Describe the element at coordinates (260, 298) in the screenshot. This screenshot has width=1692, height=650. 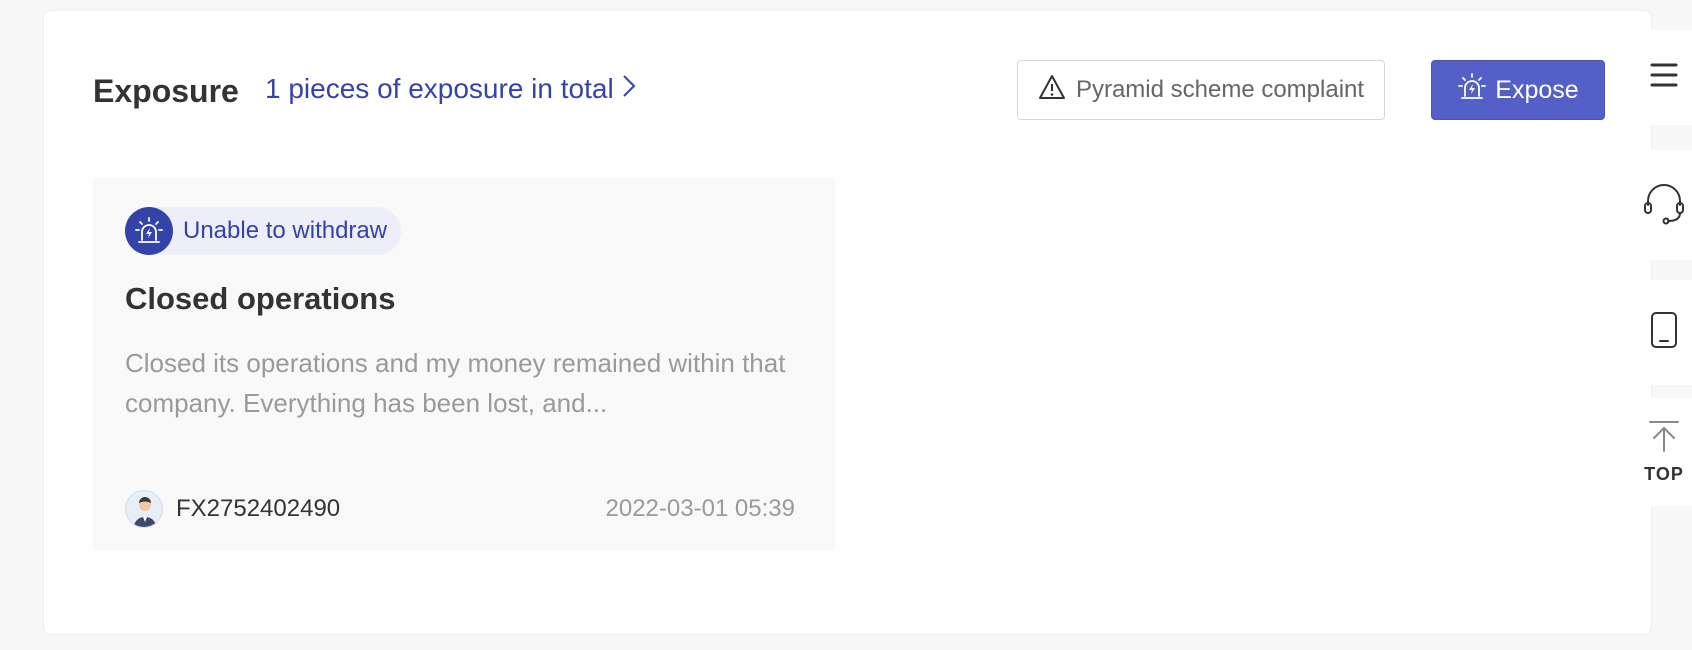
I see `card-title: Closed operations` at that location.